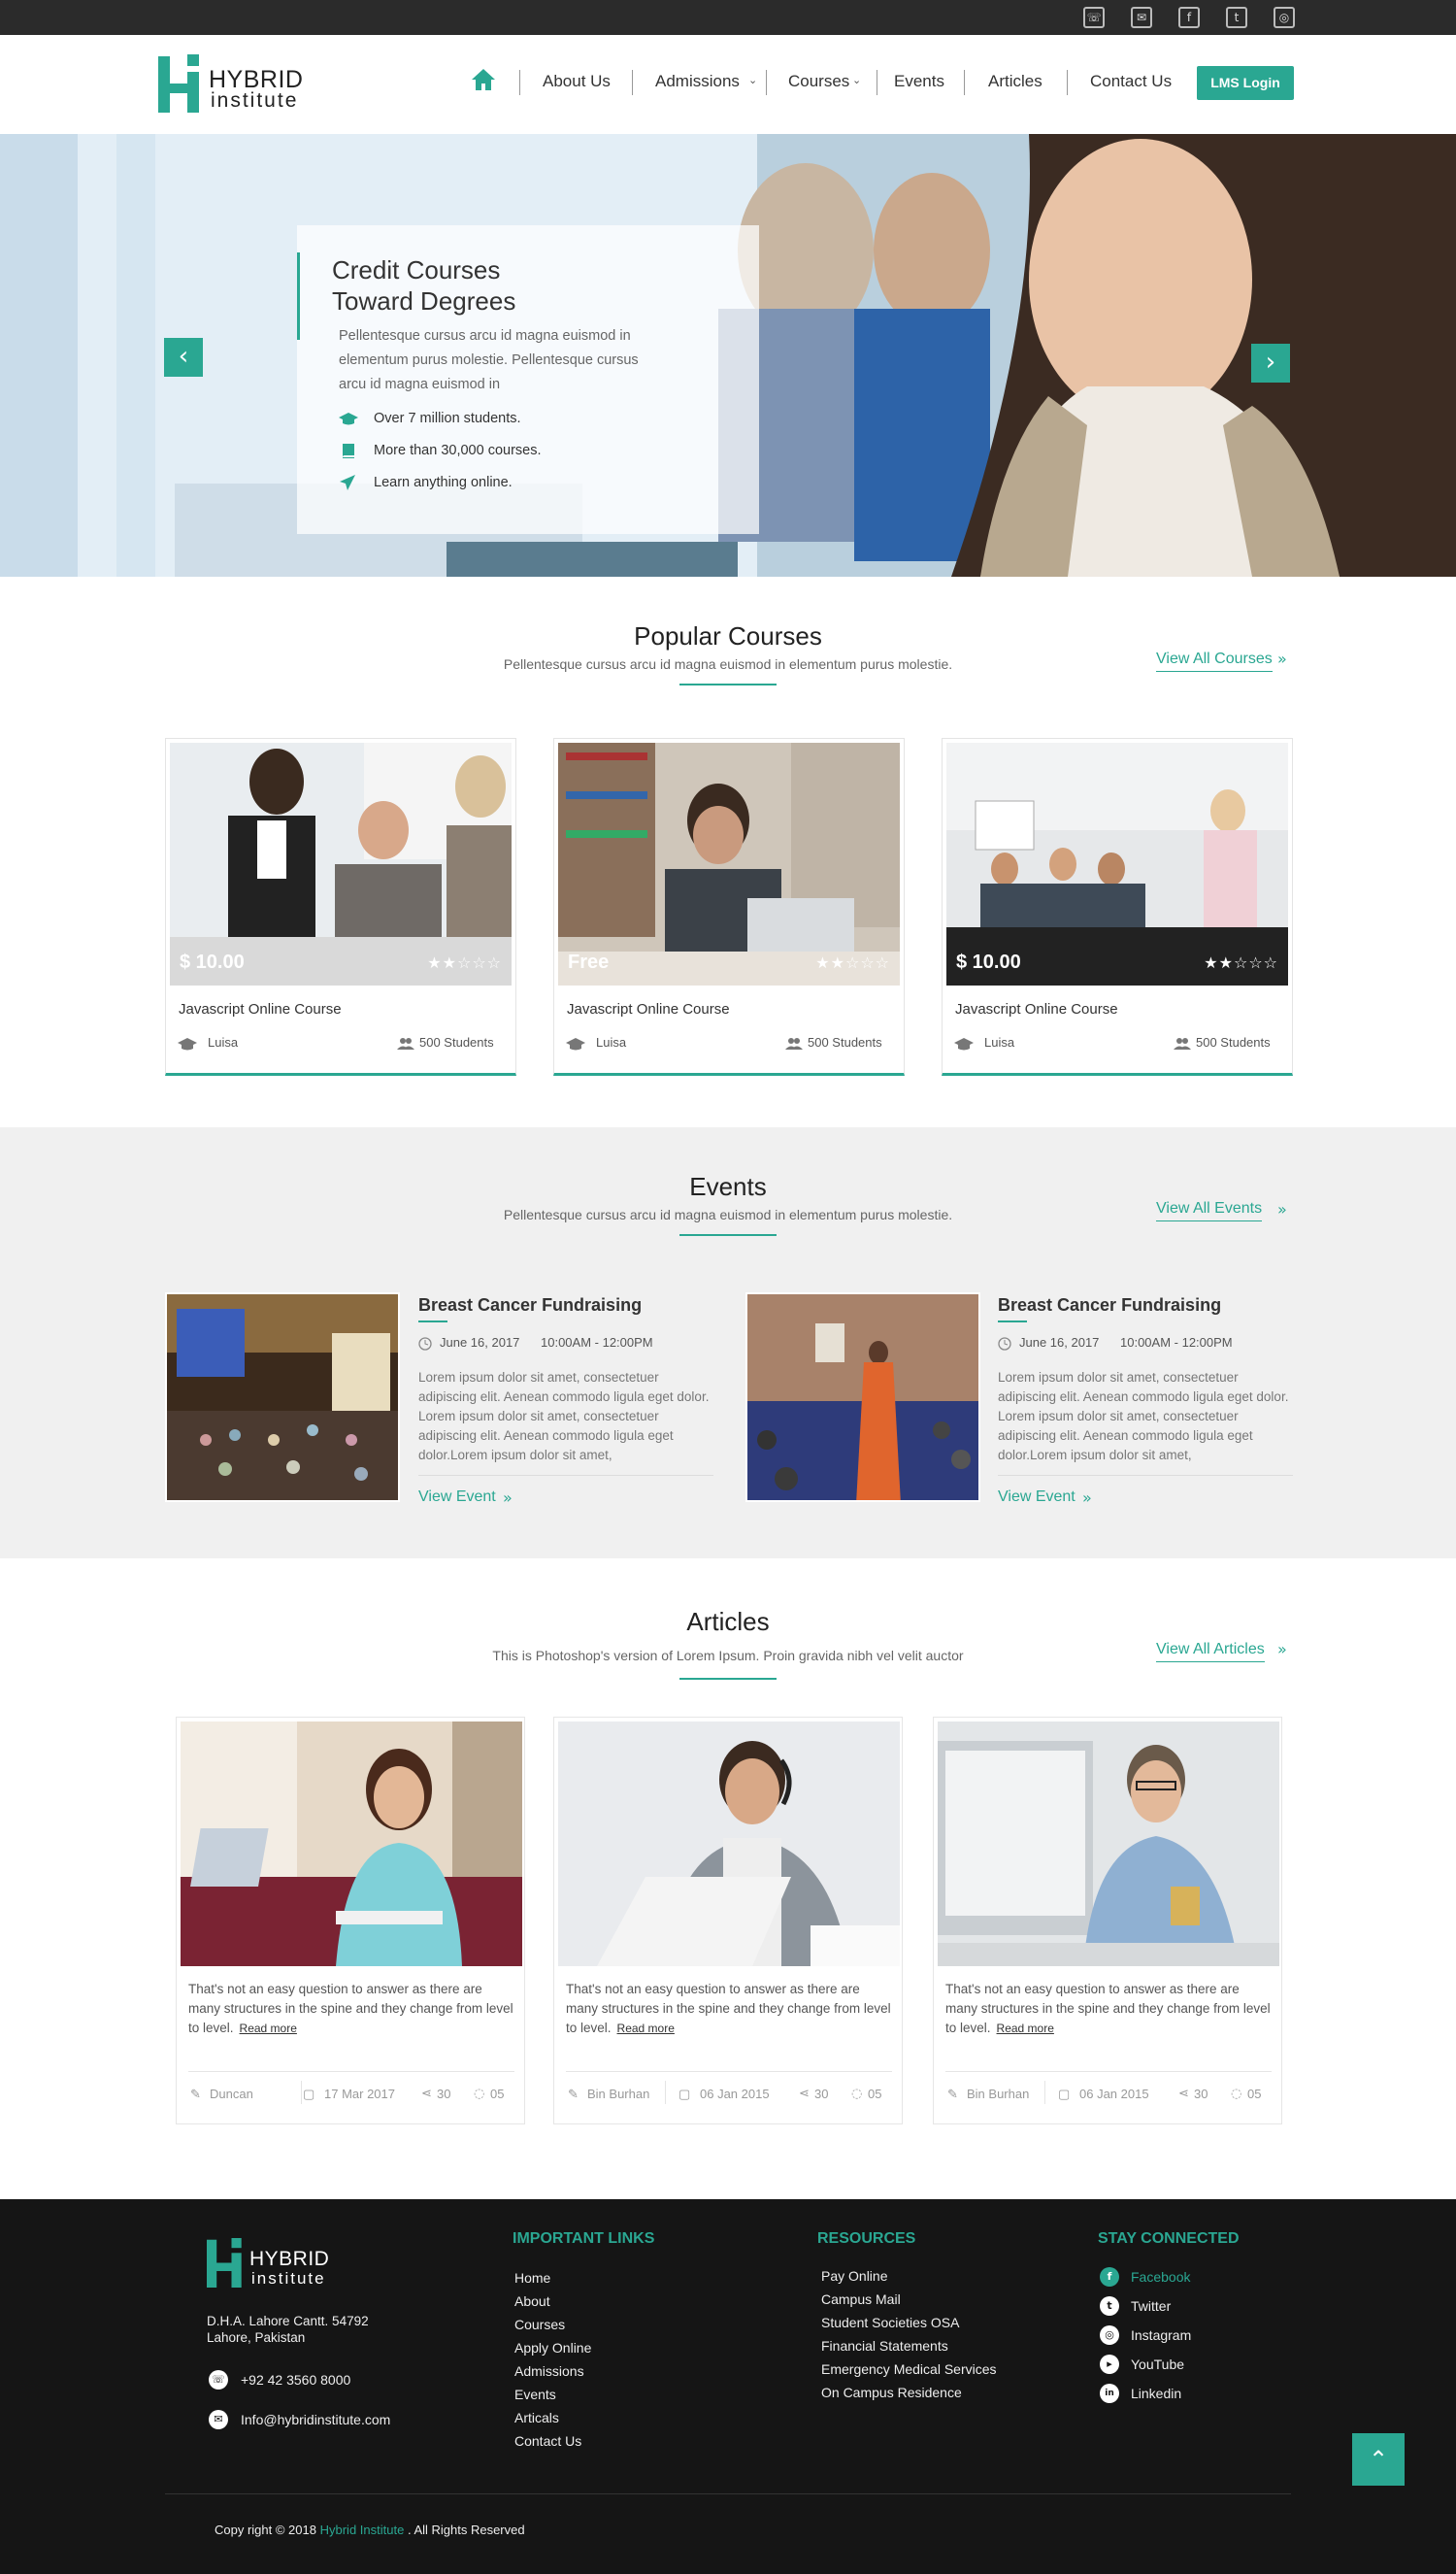 This screenshot has width=1456, height=2574. Describe the element at coordinates (1151, 2306) in the screenshot. I see `footer-social-twitter: Twitter` at that location.